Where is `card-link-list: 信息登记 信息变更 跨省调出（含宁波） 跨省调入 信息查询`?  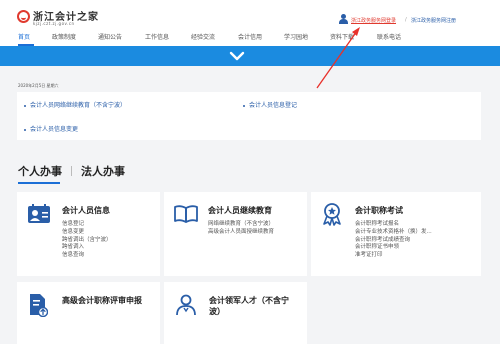
card-link-list: 信息登记 信息变更 跨省调出（含宁波） 跨省调入 信息查询 is located at coordinates (87, 240).